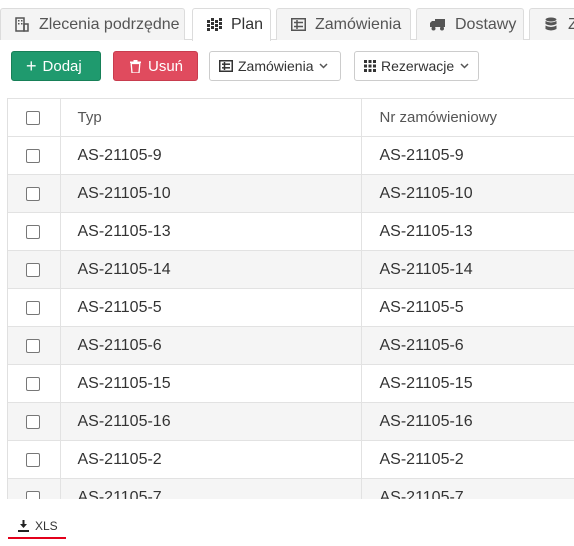  I want to click on tab-label: Plan, so click(247, 24).